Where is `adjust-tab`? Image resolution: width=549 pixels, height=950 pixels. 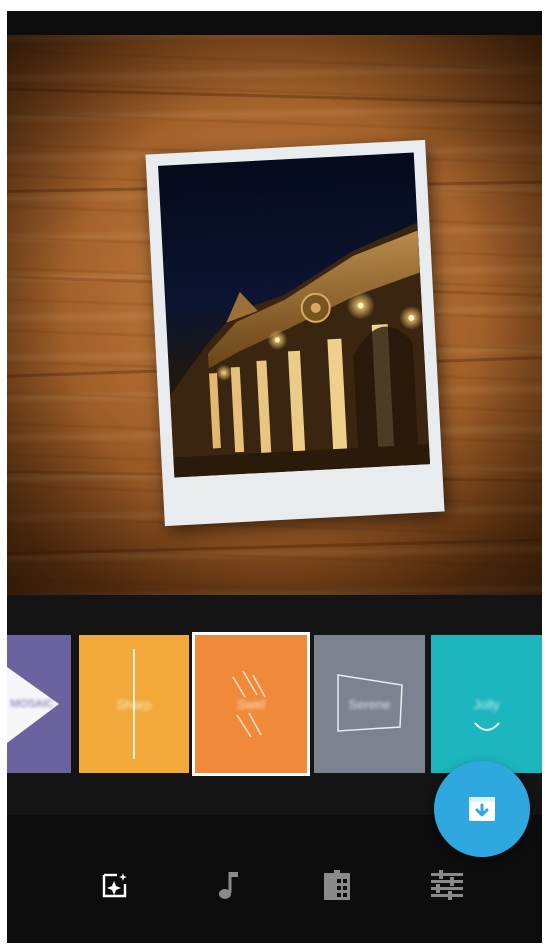
adjust-tab is located at coordinates (447, 885).